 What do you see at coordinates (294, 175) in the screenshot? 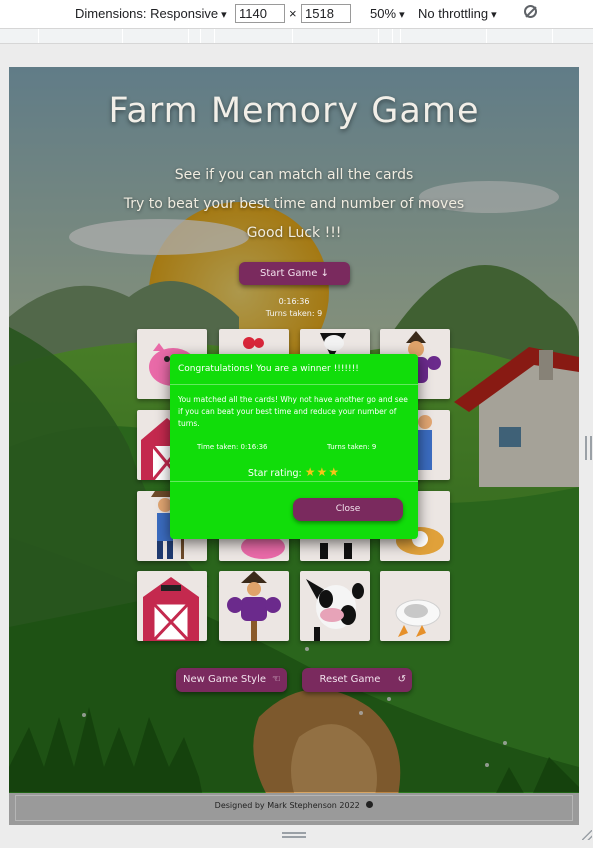
I see `subtitle-line-1: See if you can match all the cards` at bounding box center [294, 175].